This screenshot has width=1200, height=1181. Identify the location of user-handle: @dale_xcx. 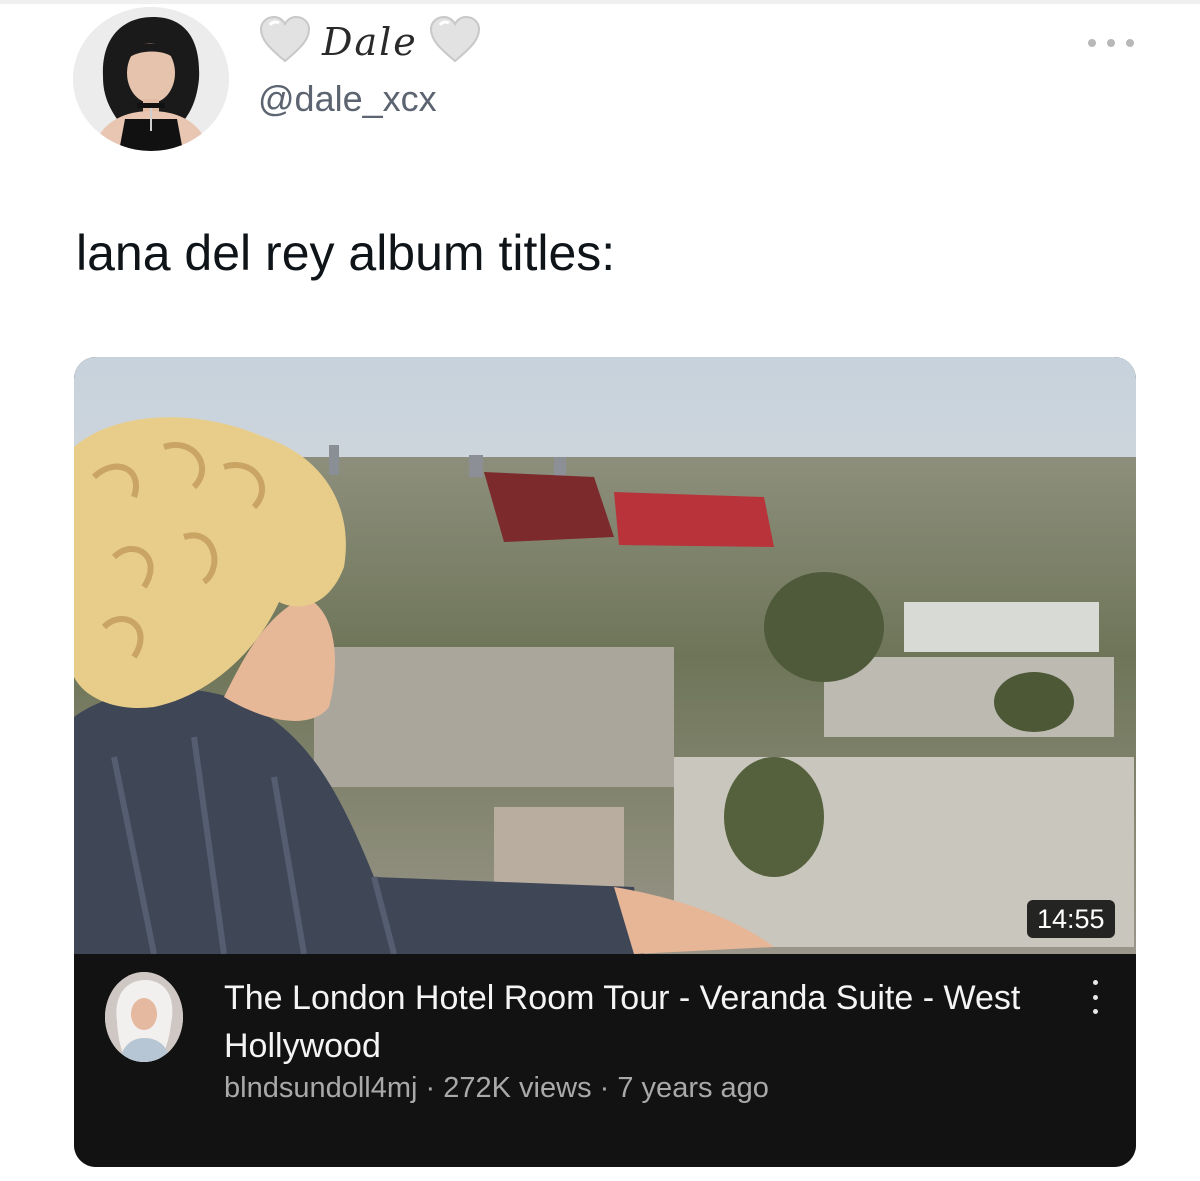
(347, 99).